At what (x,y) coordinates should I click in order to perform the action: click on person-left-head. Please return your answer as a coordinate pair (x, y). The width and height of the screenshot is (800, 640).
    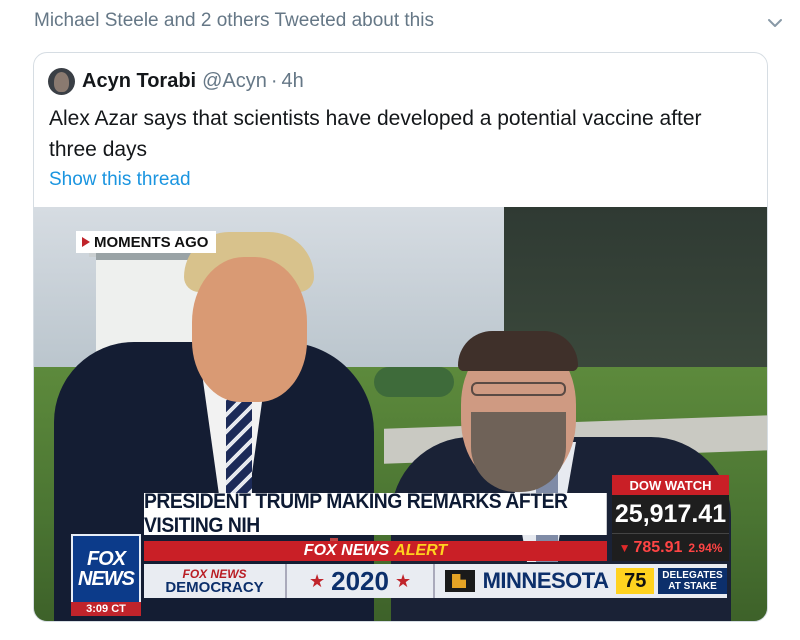
    Looking at the image, I should click on (249, 329).